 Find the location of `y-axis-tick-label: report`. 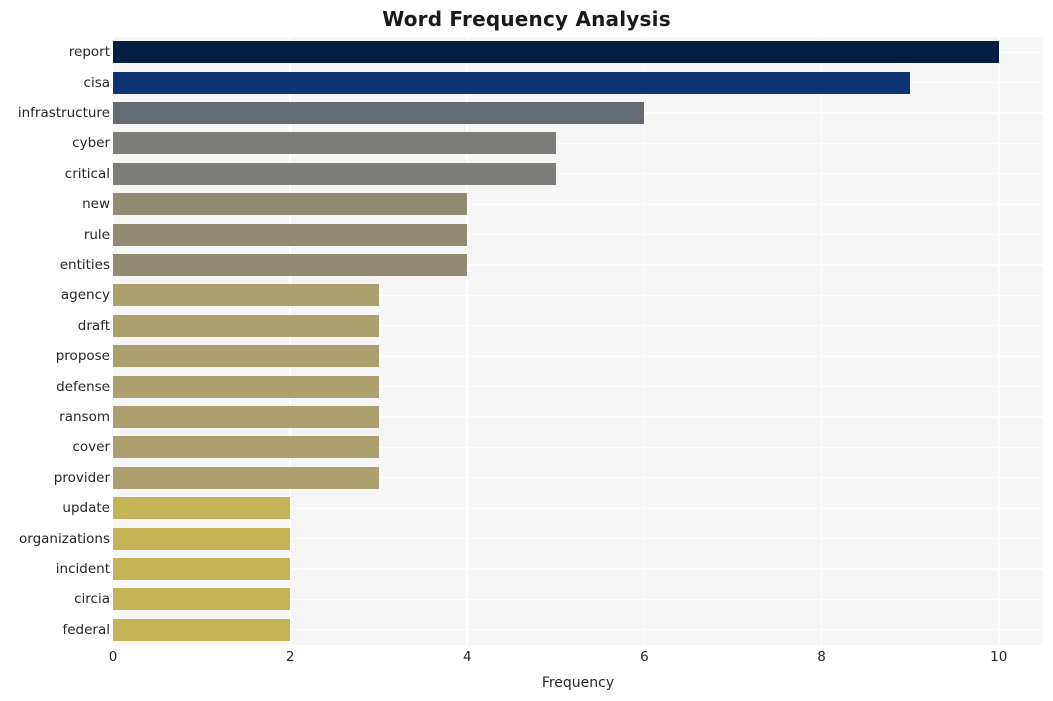

y-axis-tick-label: report is located at coordinates (89, 52).